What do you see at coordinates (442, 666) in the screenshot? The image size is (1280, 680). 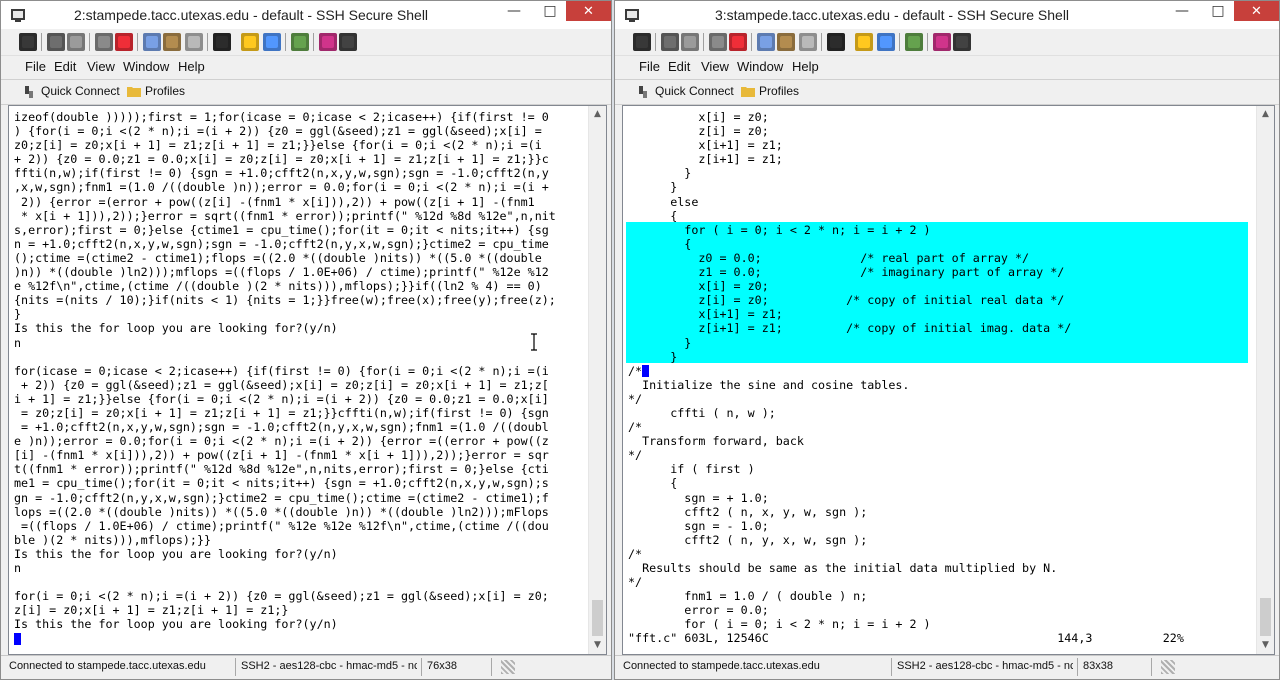 I see `terminal-size-status: 76x38` at bounding box center [442, 666].